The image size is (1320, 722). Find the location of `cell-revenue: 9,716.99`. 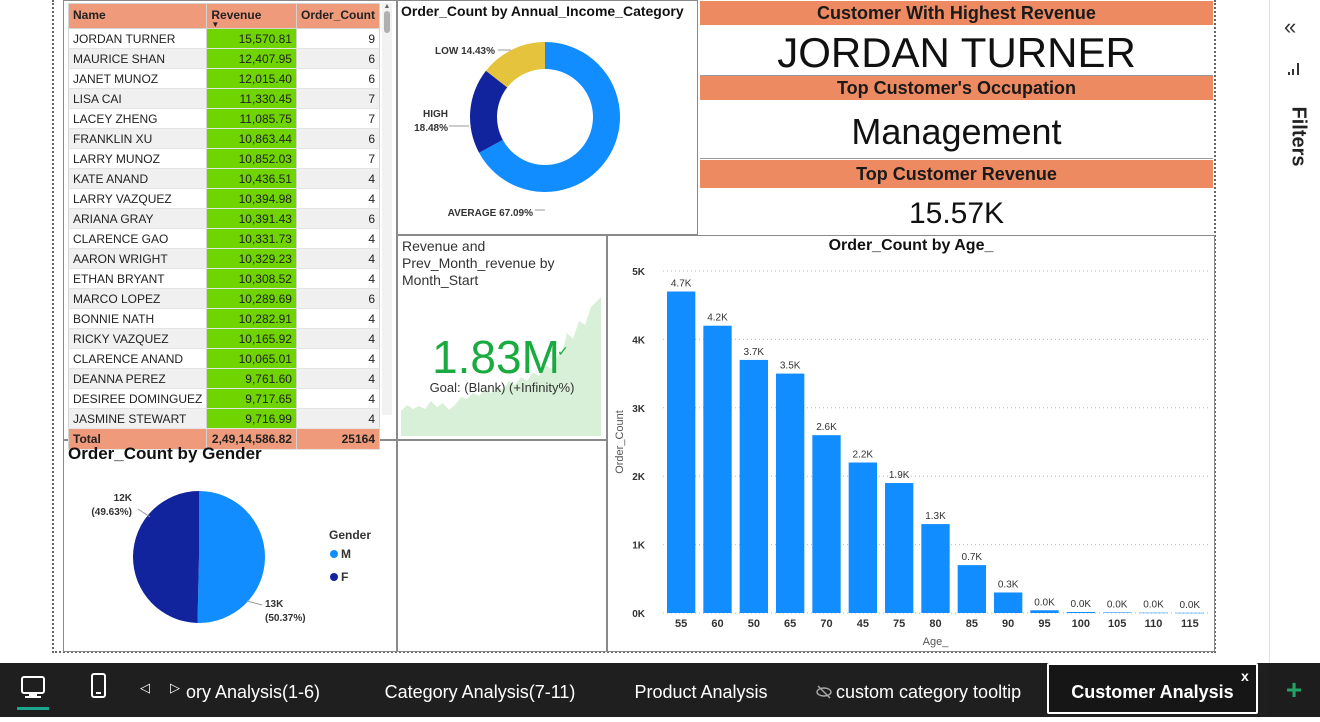

cell-revenue: 9,716.99 is located at coordinates (251, 418).